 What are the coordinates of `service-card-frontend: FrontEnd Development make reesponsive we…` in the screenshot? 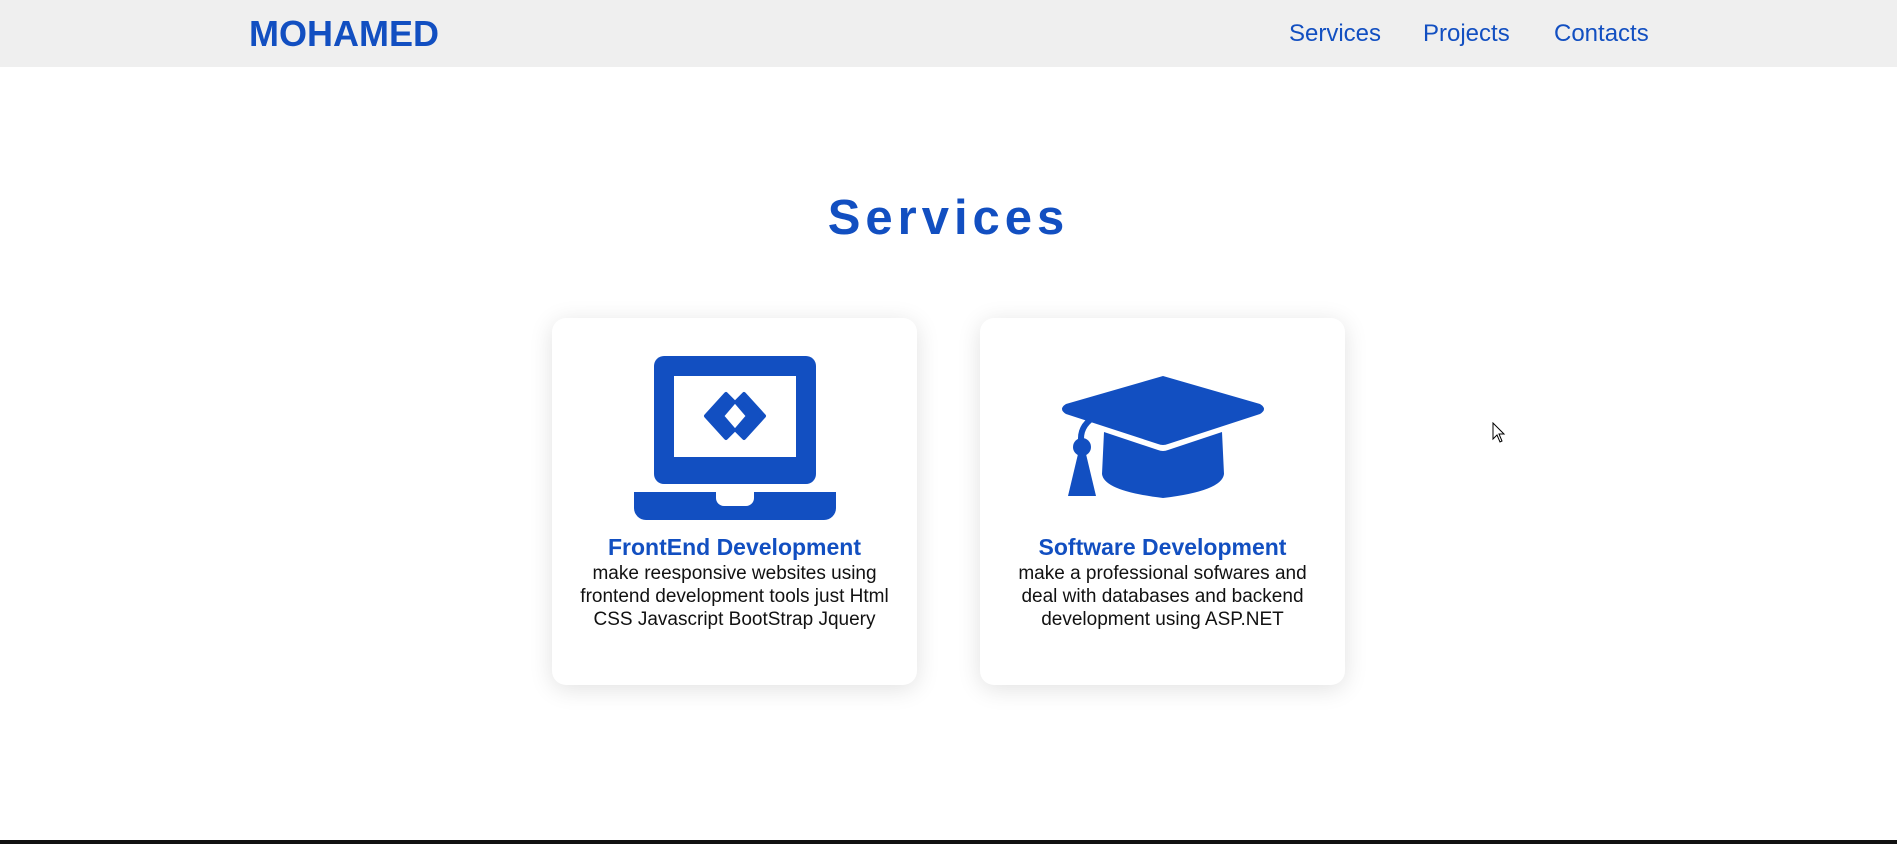 It's located at (734, 501).